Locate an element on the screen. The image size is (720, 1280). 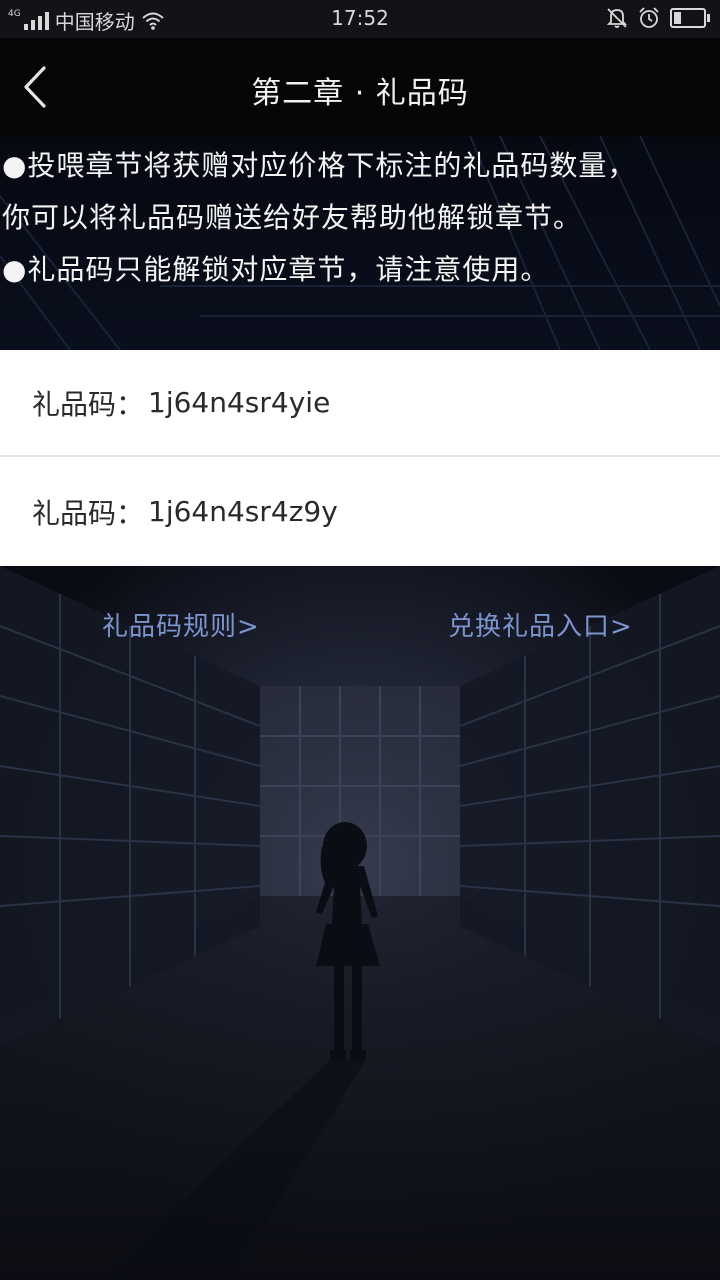
gift-code-row: 礼品码： 1j64n4sr4yie is located at coordinates (360, 403).